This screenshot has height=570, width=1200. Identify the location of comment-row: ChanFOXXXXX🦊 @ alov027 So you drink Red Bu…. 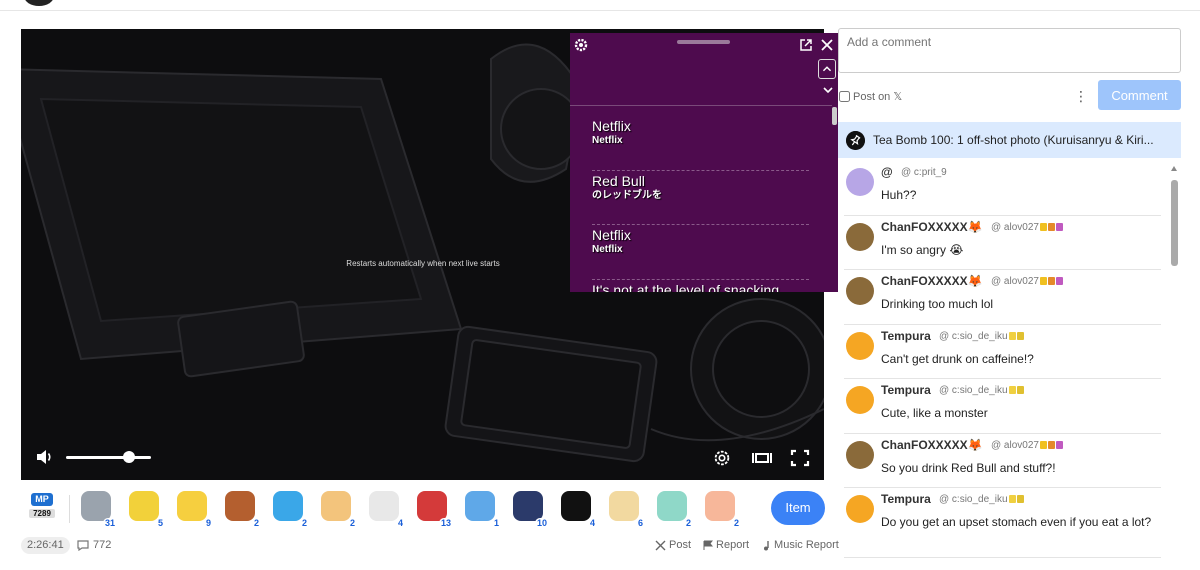
(1002, 461).